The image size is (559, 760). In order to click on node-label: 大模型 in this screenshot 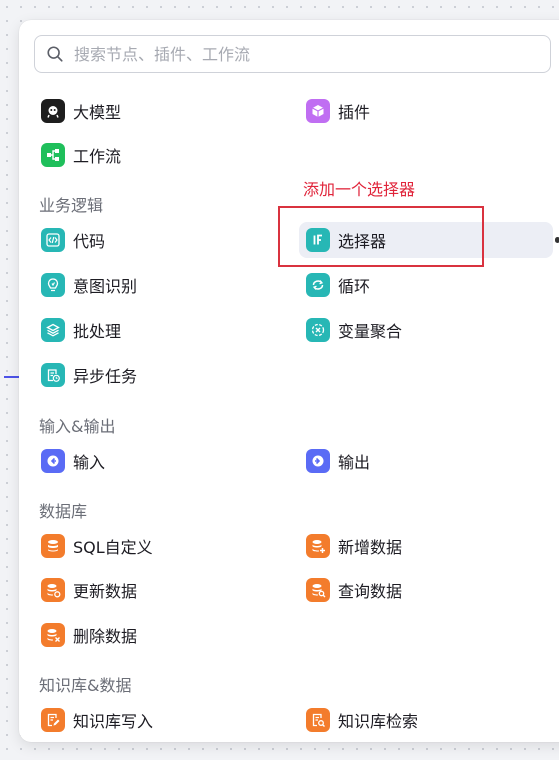, I will do `click(97, 112)`.